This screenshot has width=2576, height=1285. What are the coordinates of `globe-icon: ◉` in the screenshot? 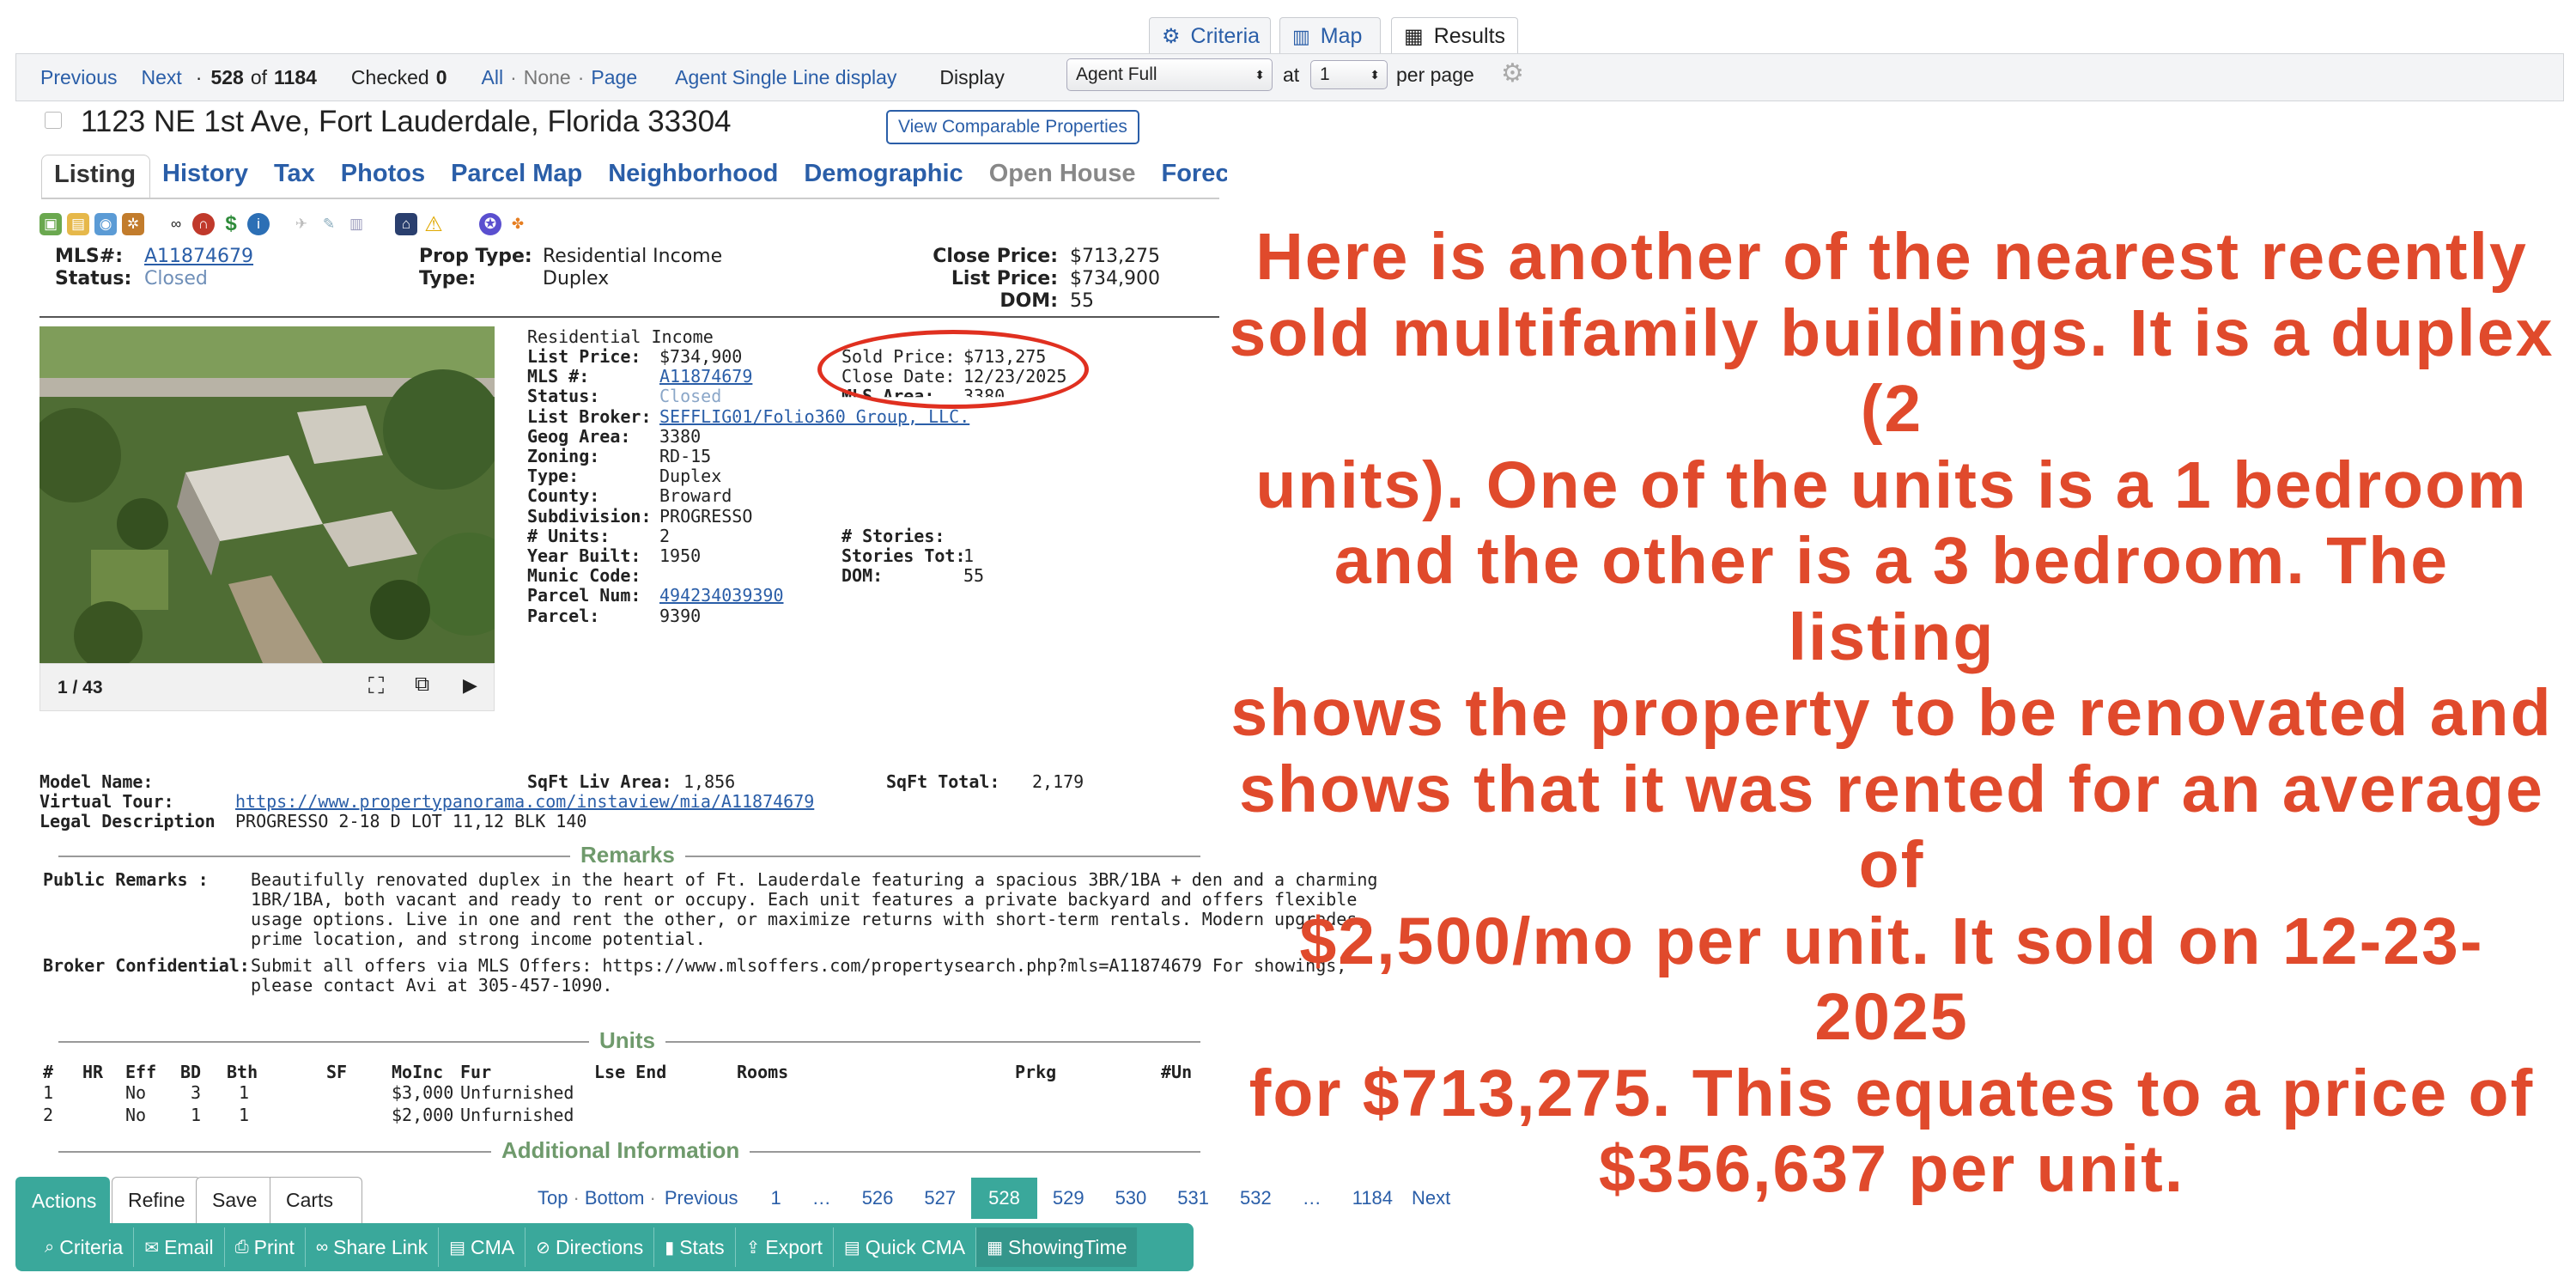 It's located at (106, 224).